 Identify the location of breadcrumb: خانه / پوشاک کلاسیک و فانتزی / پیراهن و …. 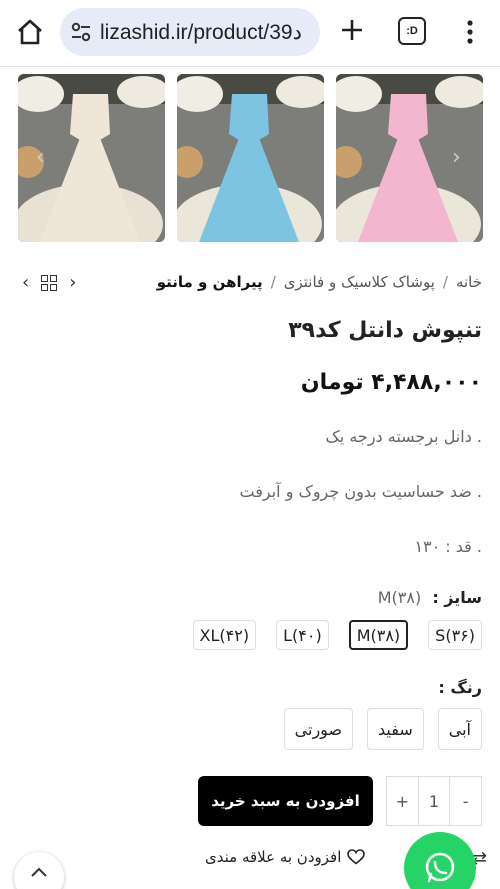
(319, 282).